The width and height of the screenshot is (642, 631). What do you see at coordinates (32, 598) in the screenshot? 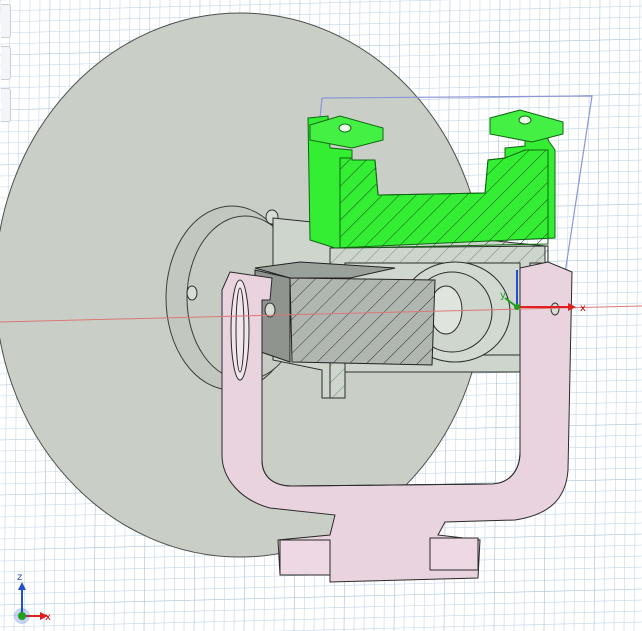
I see `corner-triad: z x` at bounding box center [32, 598].